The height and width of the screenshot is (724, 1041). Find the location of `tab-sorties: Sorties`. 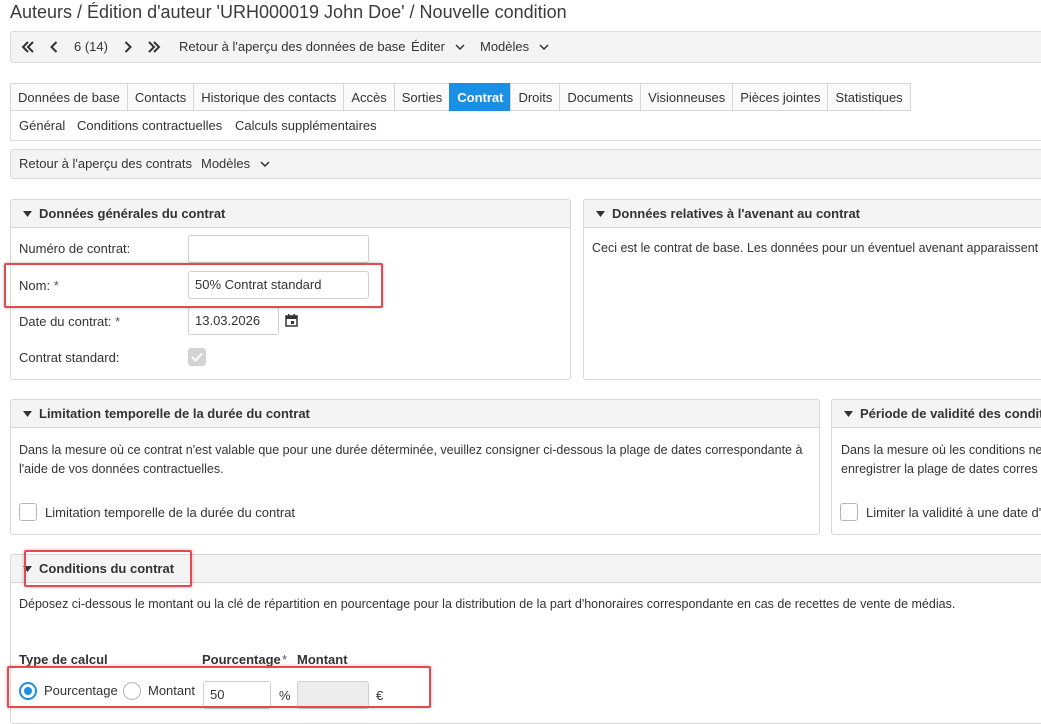

tab-sorties: Sorties is located at coordinates (421, 97).